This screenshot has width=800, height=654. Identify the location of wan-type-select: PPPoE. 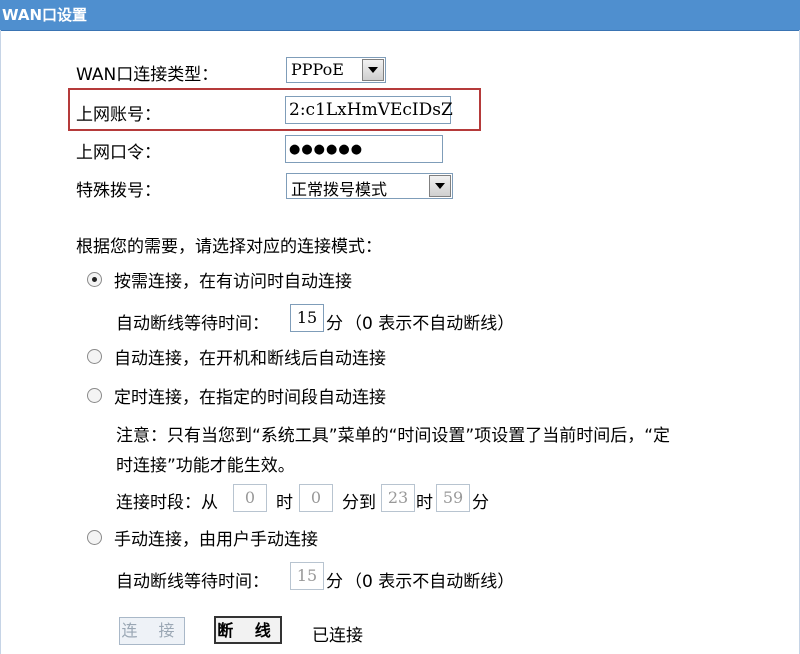
(336, 70).